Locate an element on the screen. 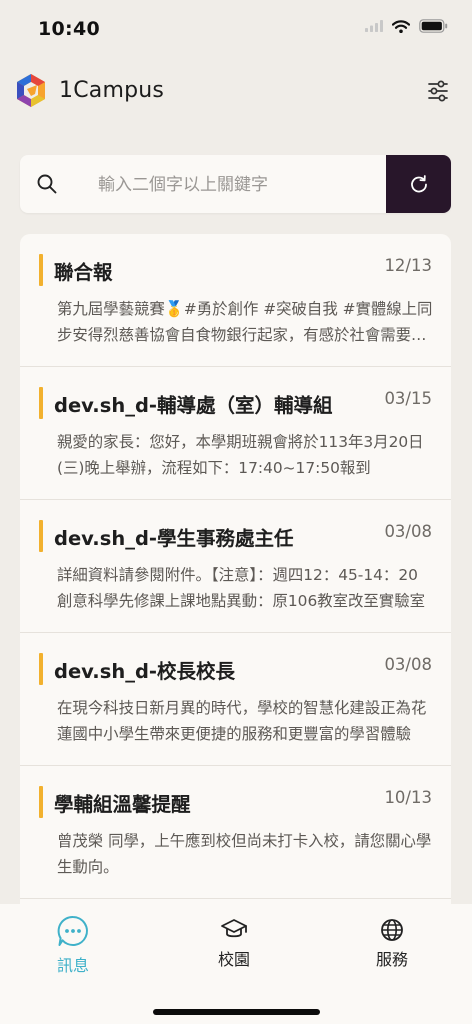 Image resolution: width=472 pixels, height=1024 pixels. message-sender: 學輔組溫馨提醒 is located at coordinates (122, 804).